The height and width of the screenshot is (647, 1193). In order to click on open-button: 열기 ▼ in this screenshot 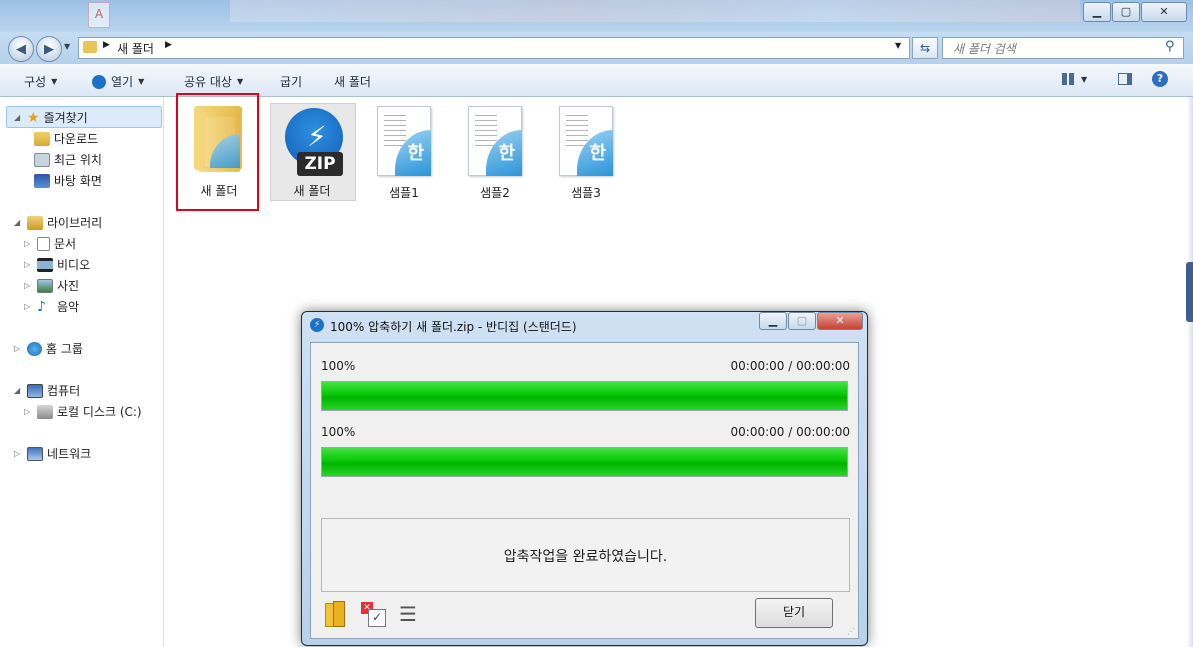, I will do `click(118, 81)`.